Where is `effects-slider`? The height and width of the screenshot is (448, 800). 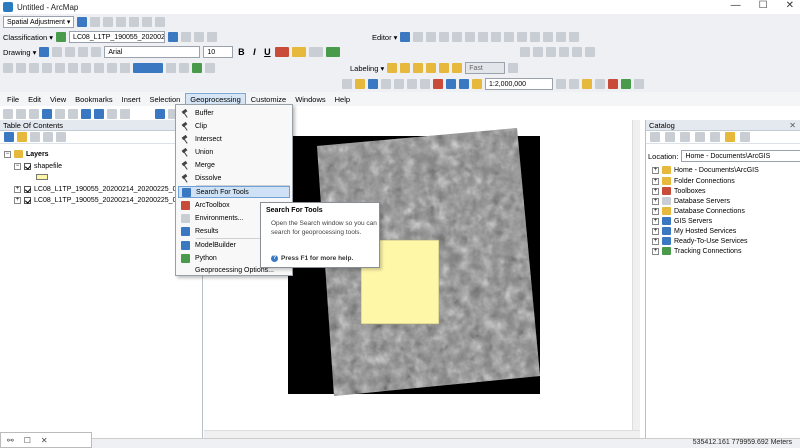 effects-slider is located at coordinates (148, 68).